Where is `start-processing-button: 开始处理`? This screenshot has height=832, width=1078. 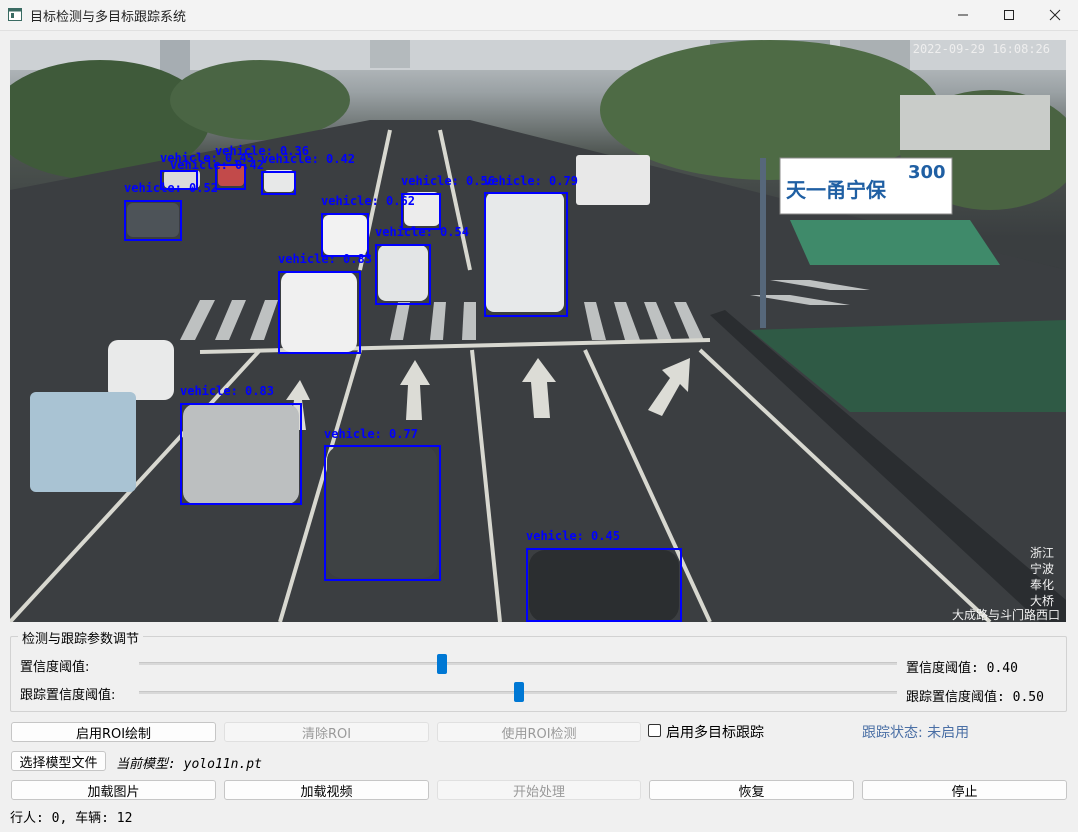 start-processing-button: 开始处理 is located at coordinates (539, 790).